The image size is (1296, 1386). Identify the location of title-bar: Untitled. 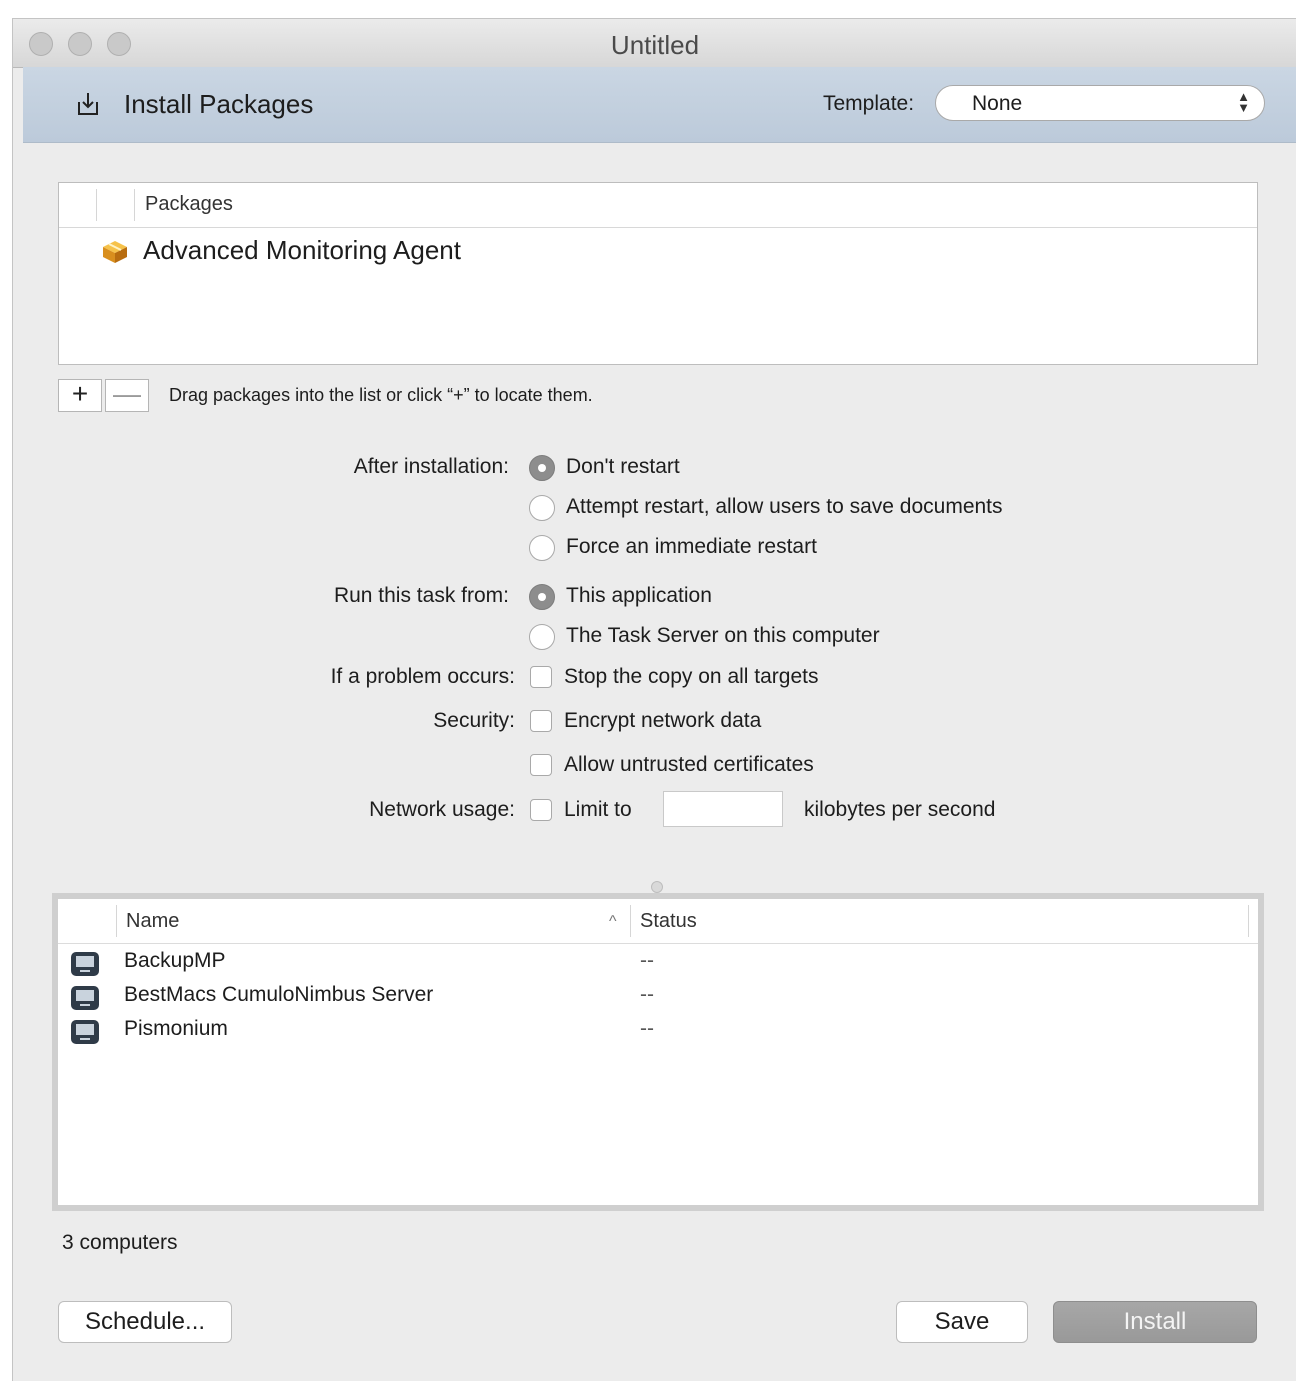
(654, 43).